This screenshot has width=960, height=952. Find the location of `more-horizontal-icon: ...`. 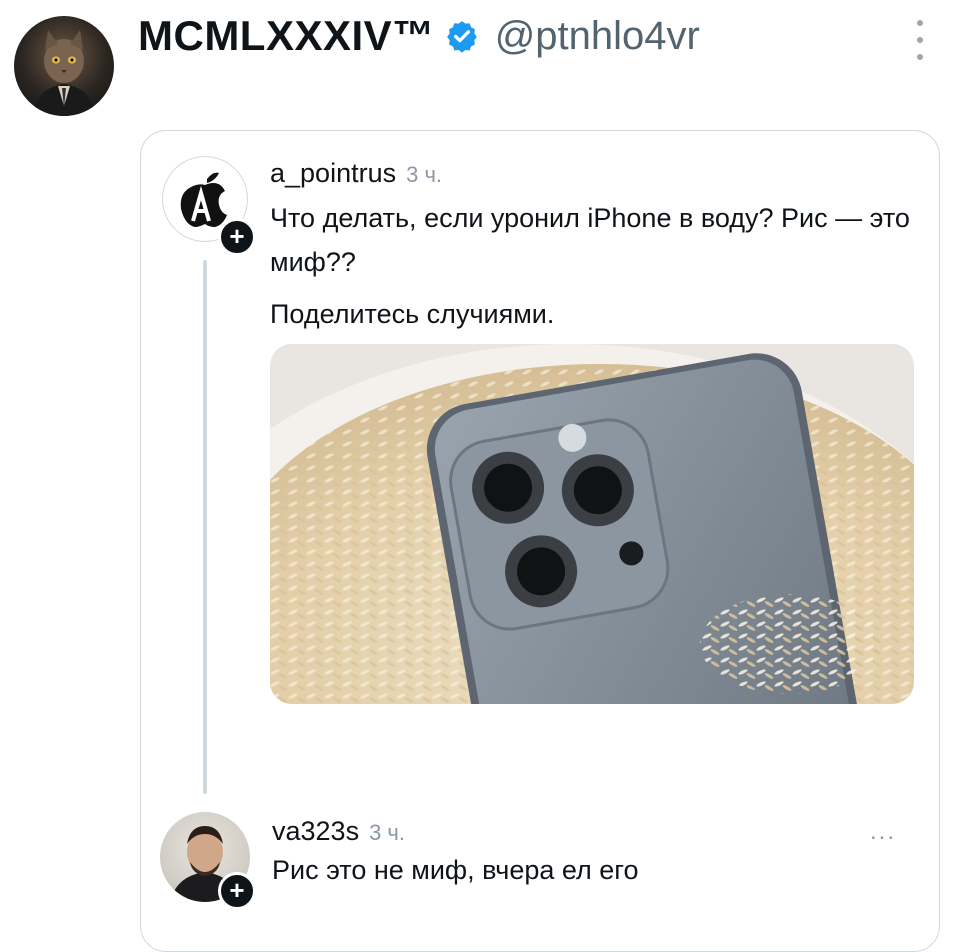

more-horizontal-icon: ... is located at coordinates (883, 832).